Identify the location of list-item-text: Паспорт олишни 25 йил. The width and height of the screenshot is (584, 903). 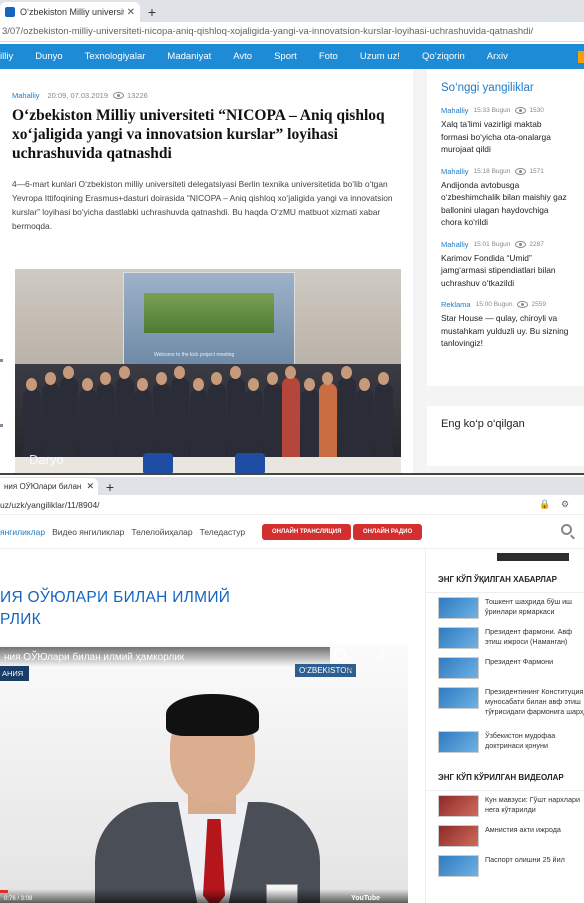
(525, 860).